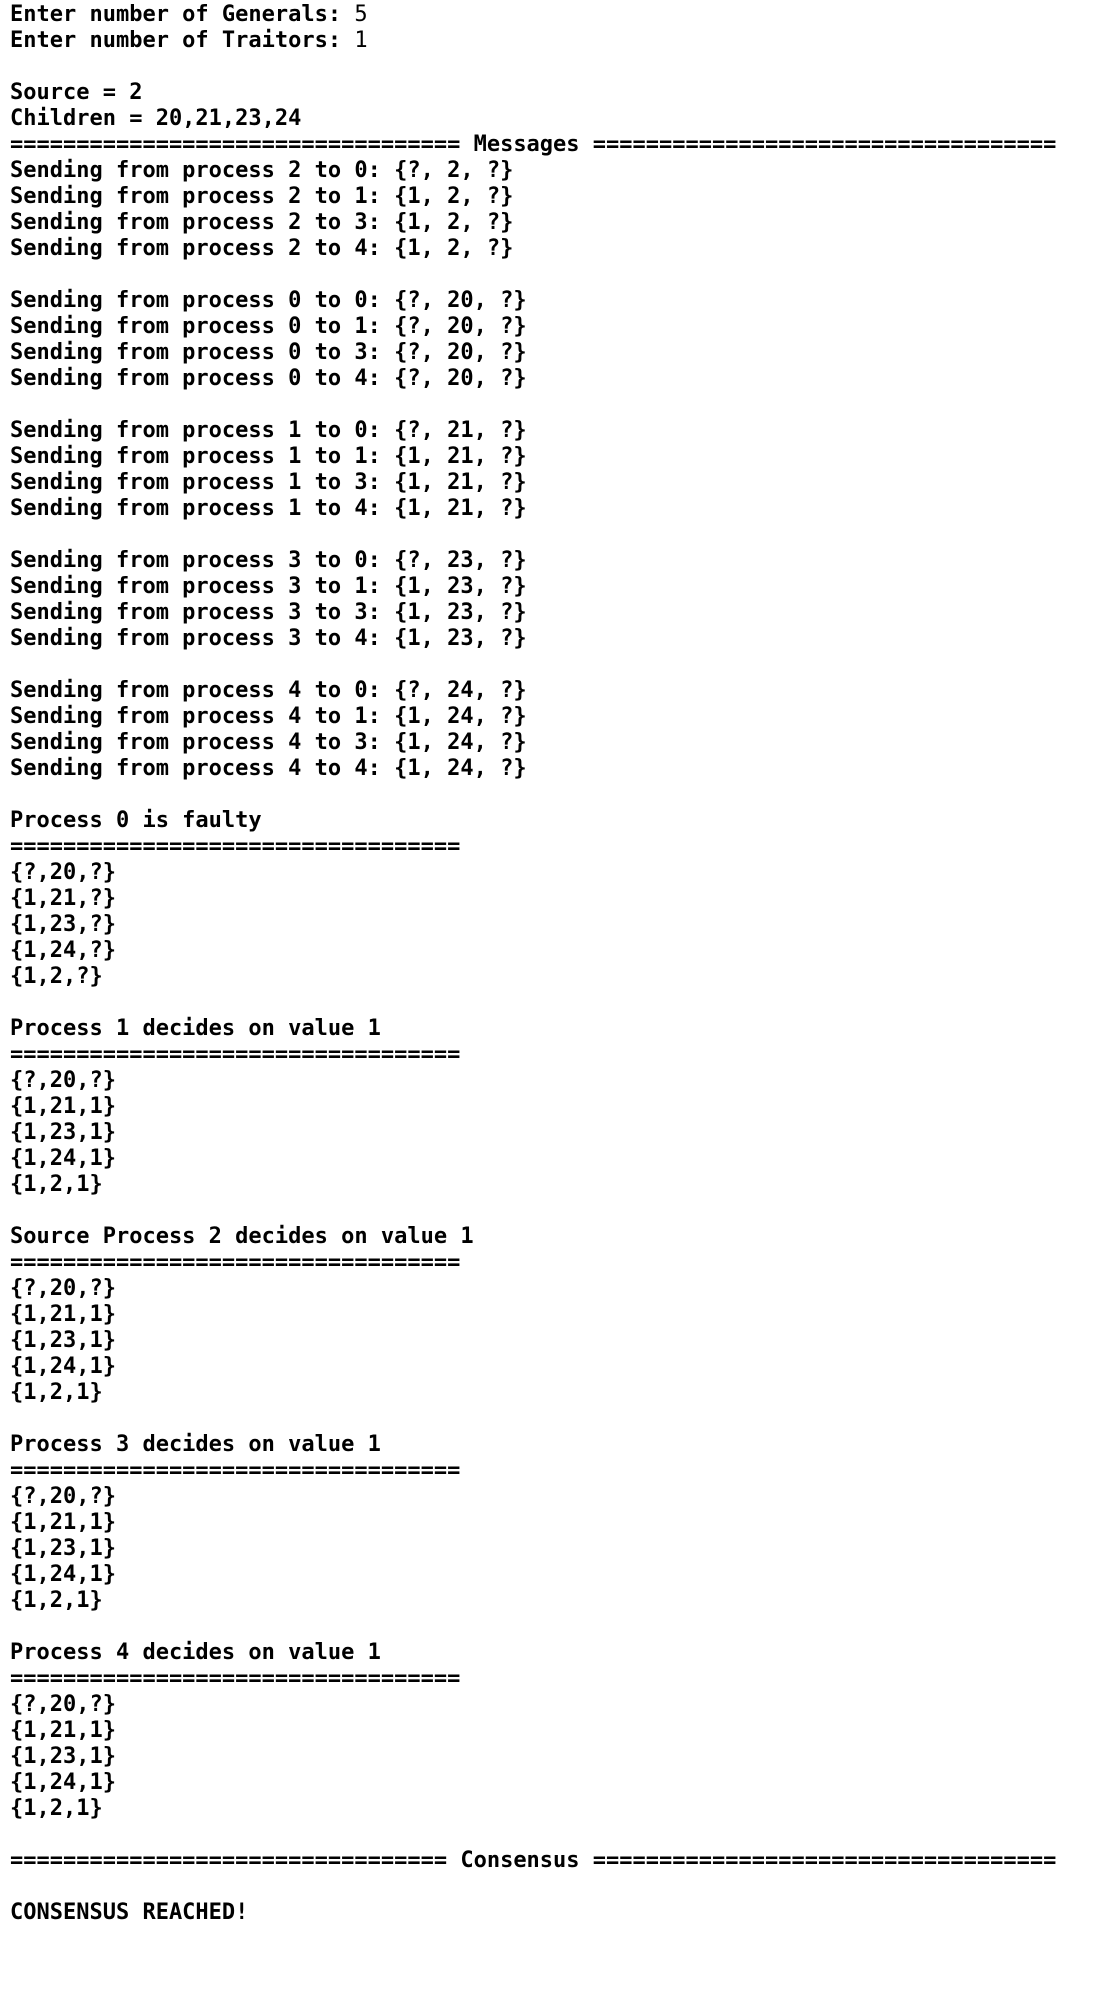  I want to click on process-block-title: Process 1 decides on value 1, so click(195, 1028).